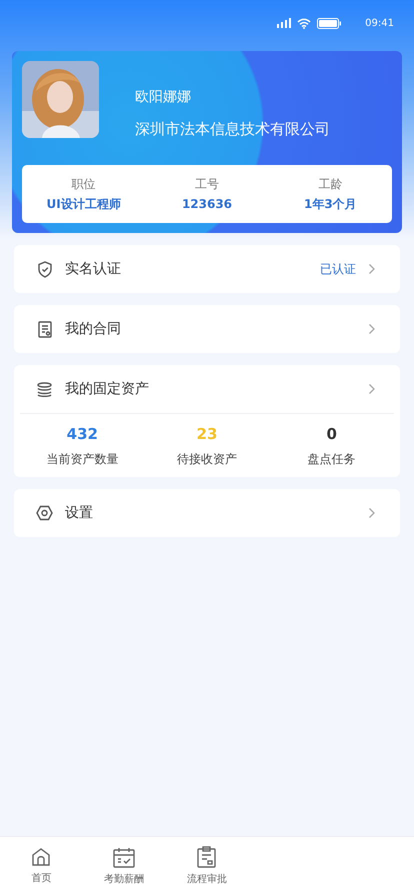  What do you see at coordinates (330, 204) in the screenshot?
I see `info-value: 1年3个月` at bounding box center [330, 204].